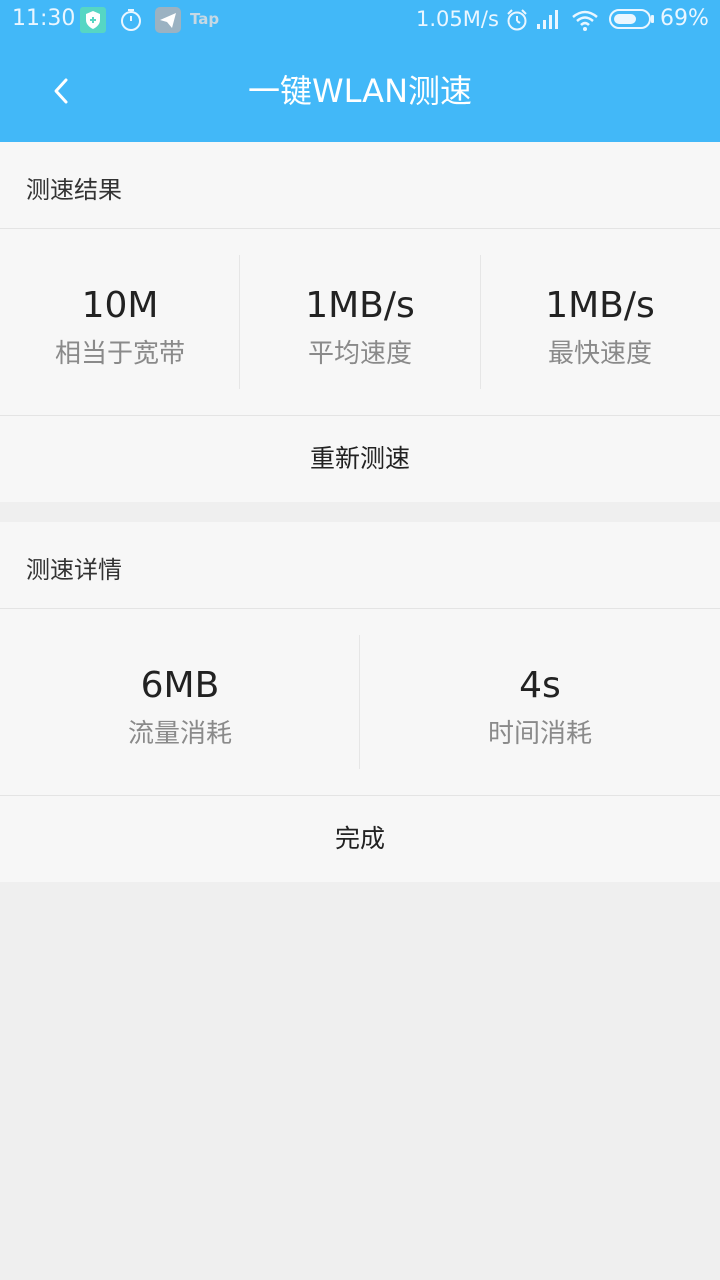  I want to click on status-bar: 11:30 Tap 1.05M/s 69%, so click(360, 20).